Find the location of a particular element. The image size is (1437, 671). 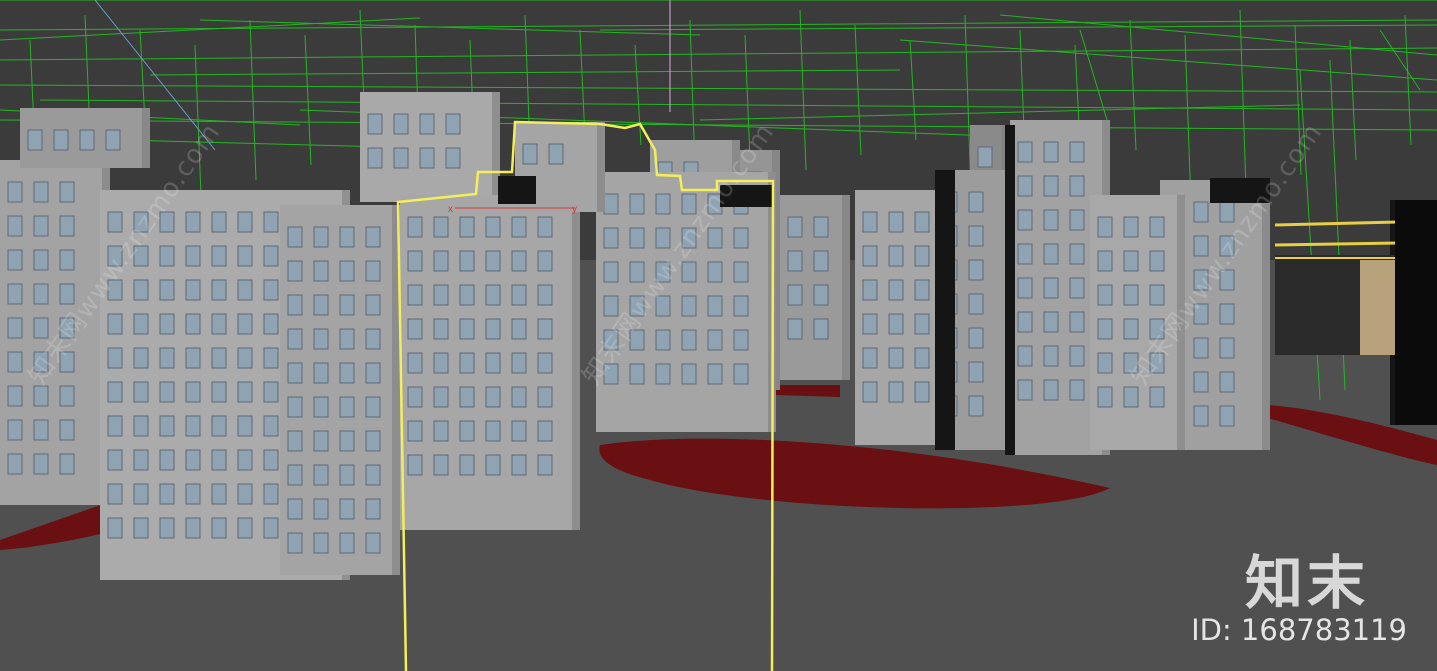

watermark-id: ID: 168783119 is located at coordinates (1299, 630).